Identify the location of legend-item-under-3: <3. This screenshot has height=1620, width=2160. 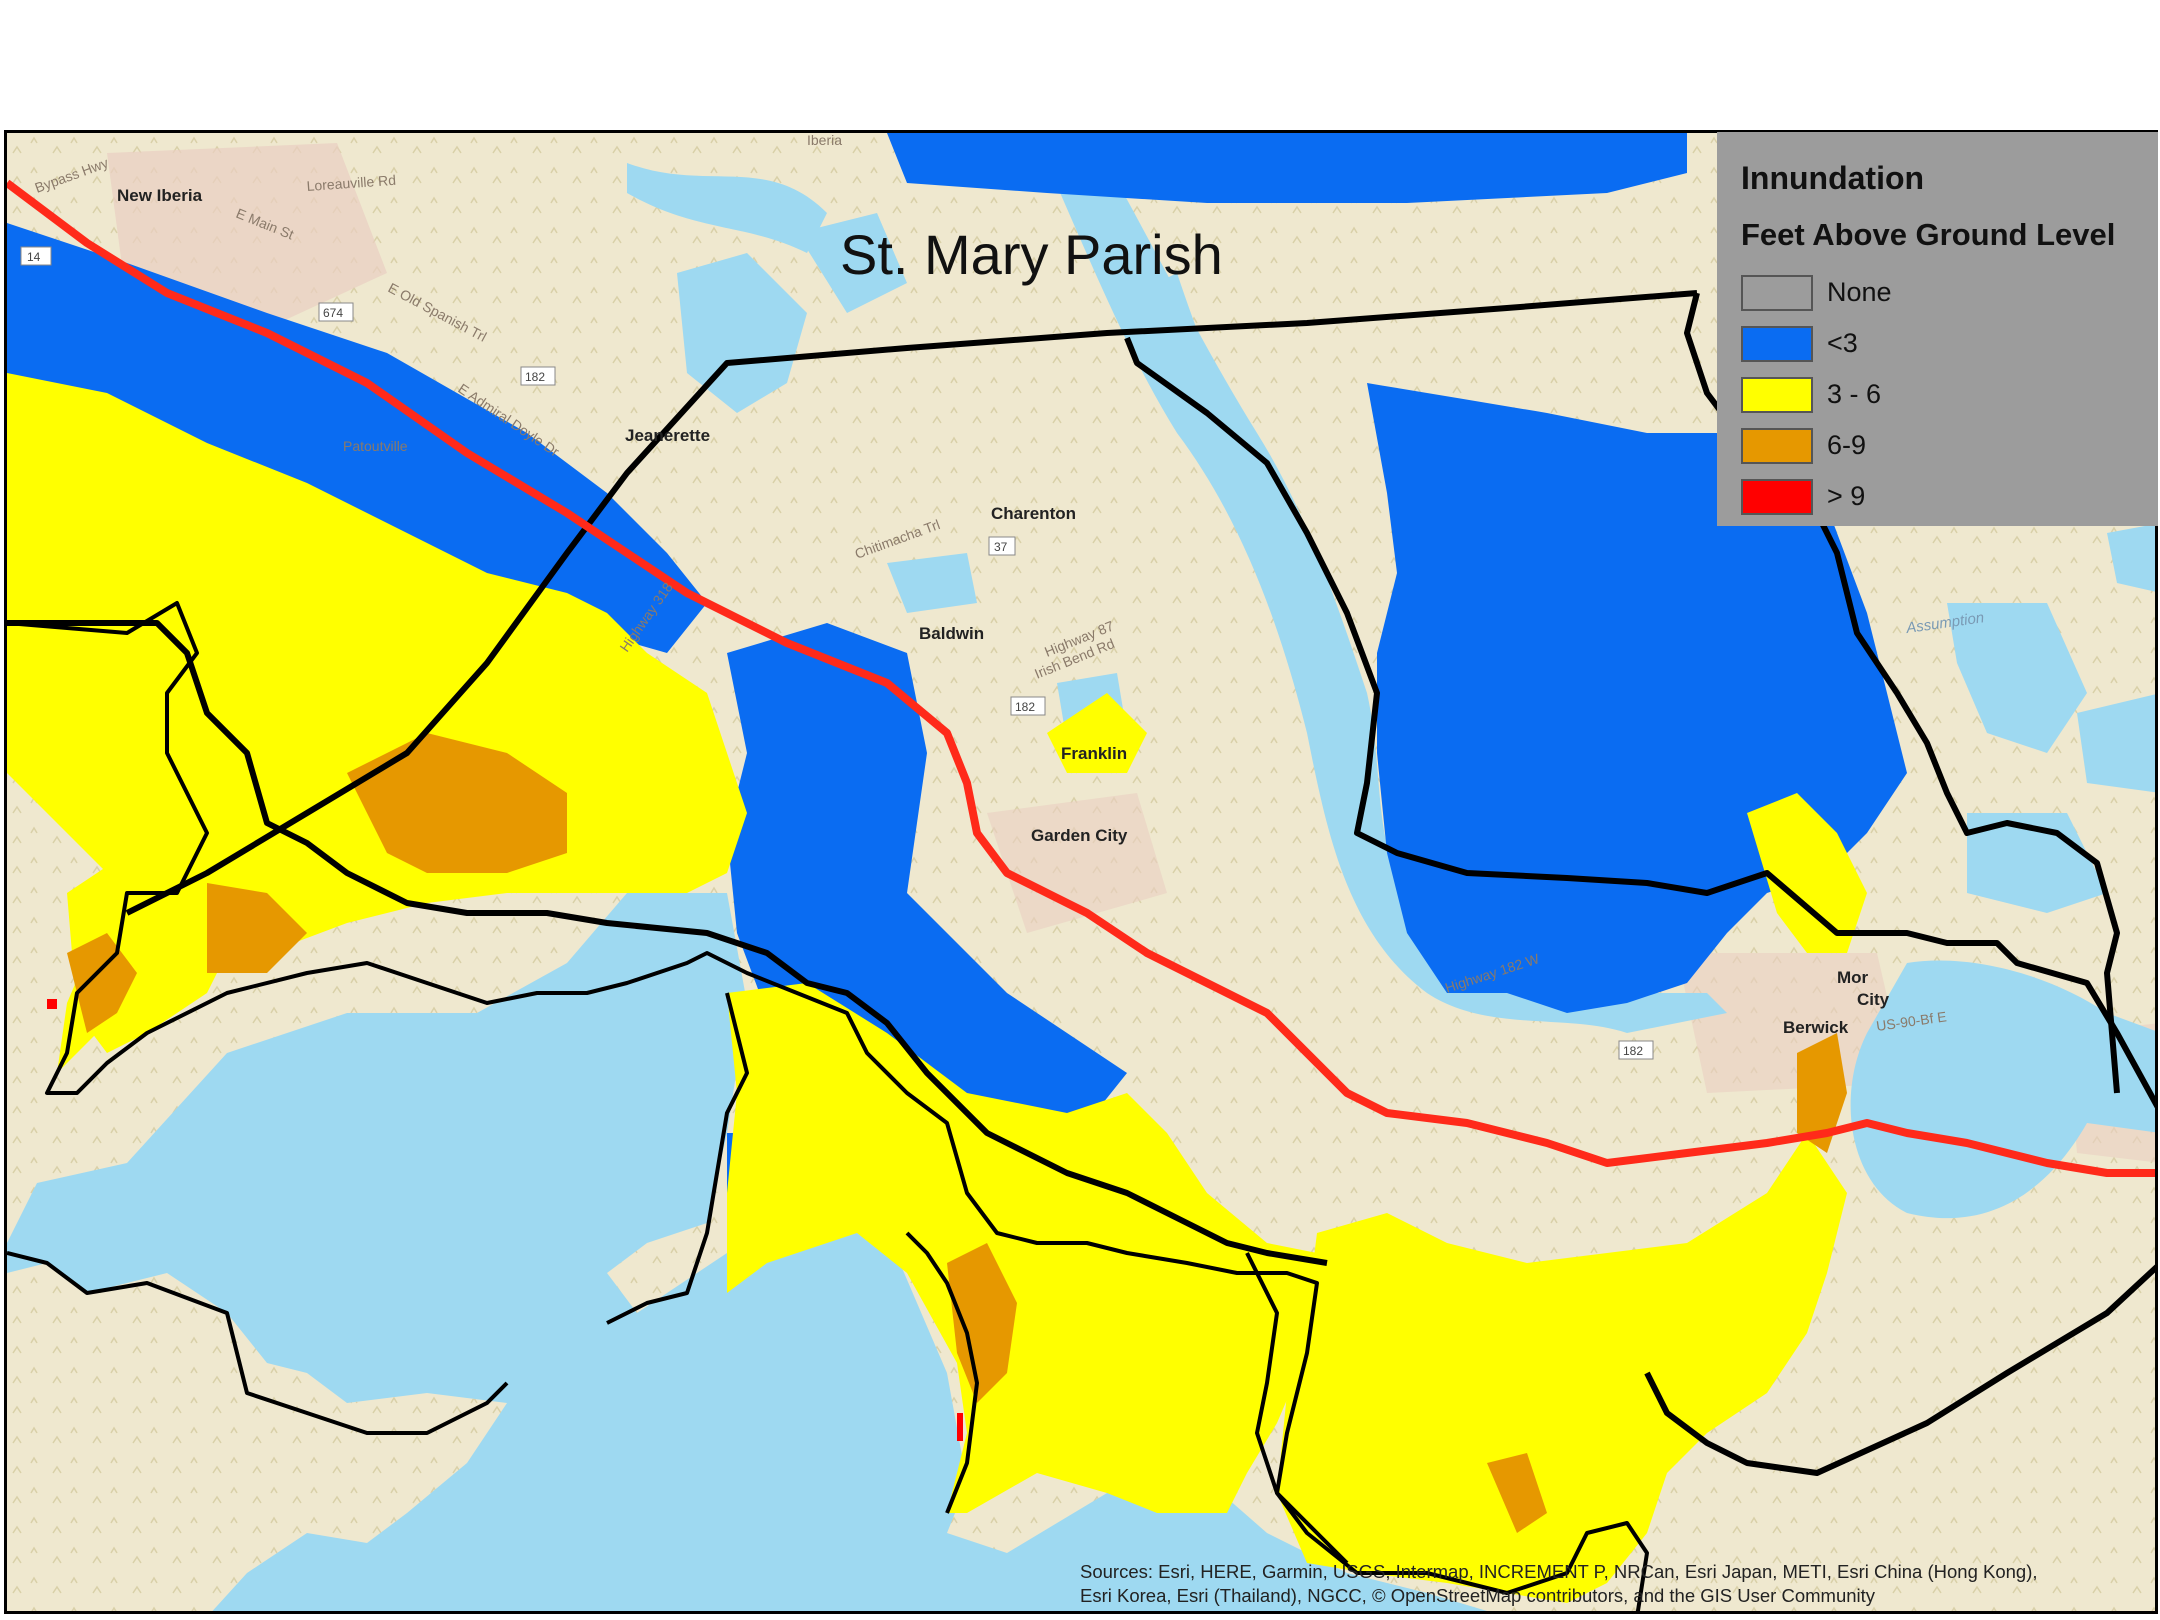
(1937, 343).